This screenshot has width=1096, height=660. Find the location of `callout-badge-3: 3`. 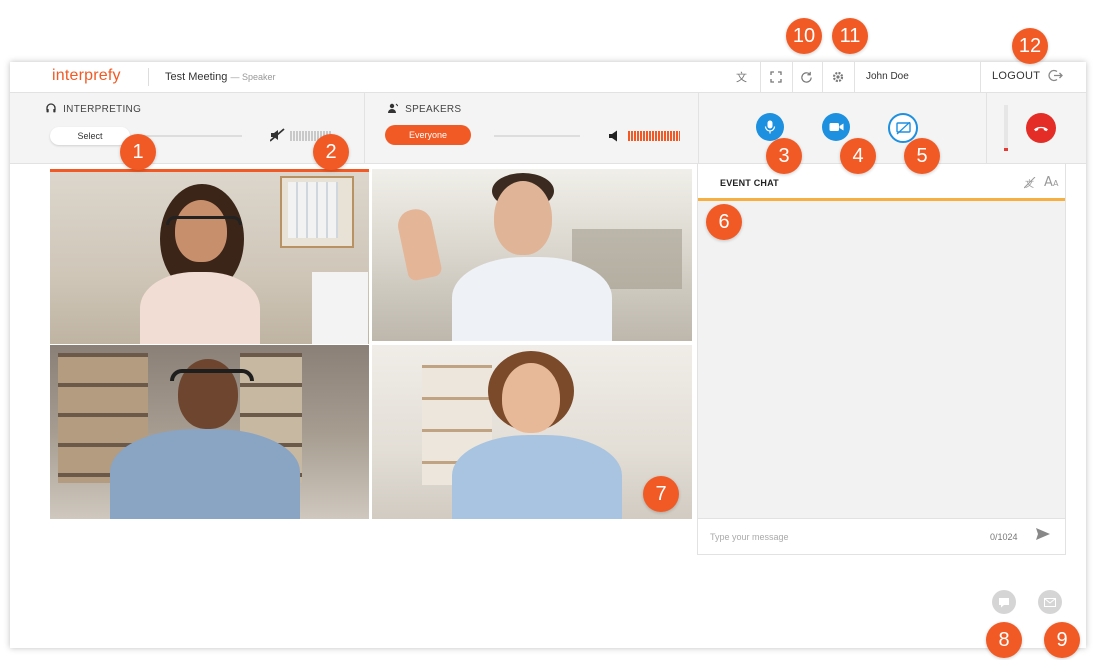

callout-badge-3: 3 is located at coordinates (784, 156).